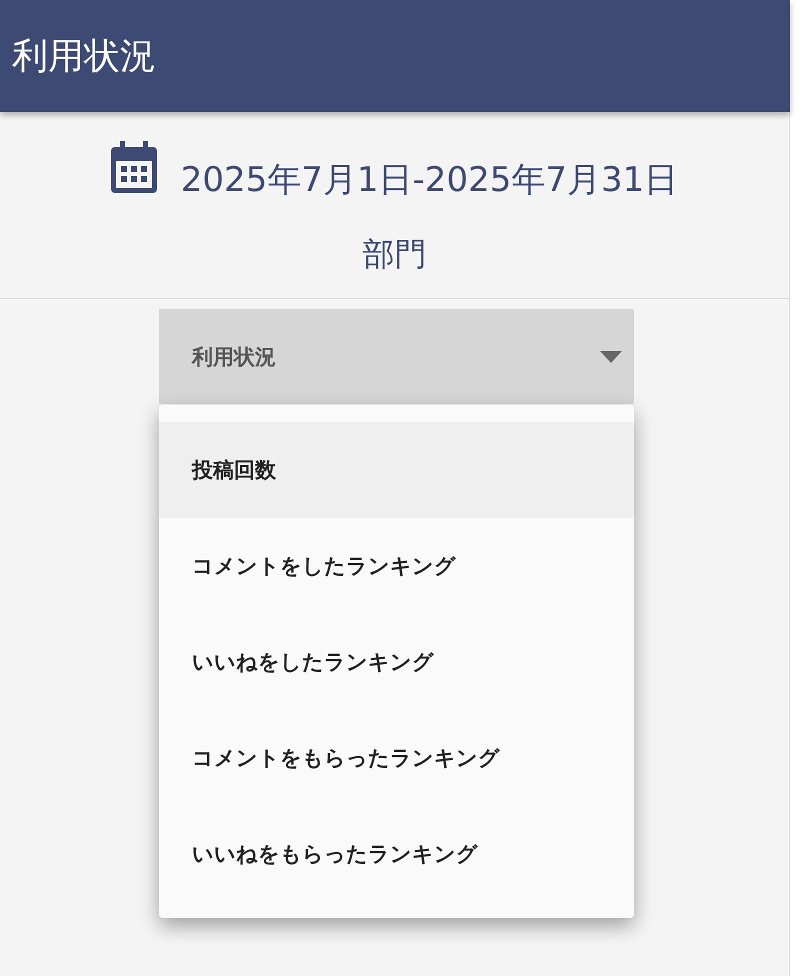  I want to click on caret-icon, so click(611, 356).